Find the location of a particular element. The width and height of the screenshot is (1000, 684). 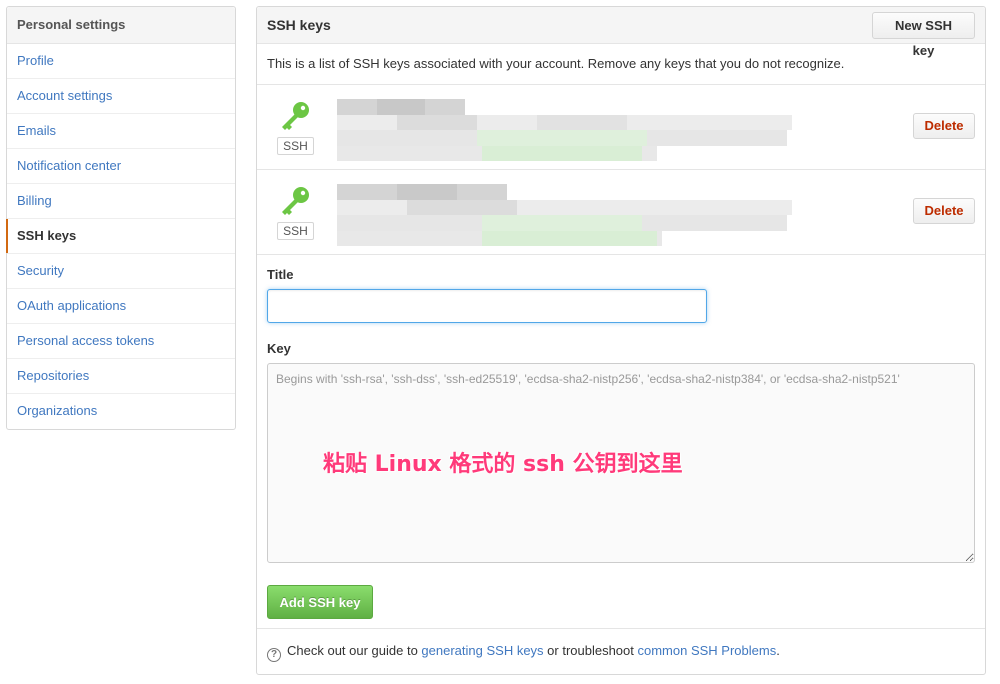

sidebar-item-notification-center: Notification center is located at coordinates (121, 166).